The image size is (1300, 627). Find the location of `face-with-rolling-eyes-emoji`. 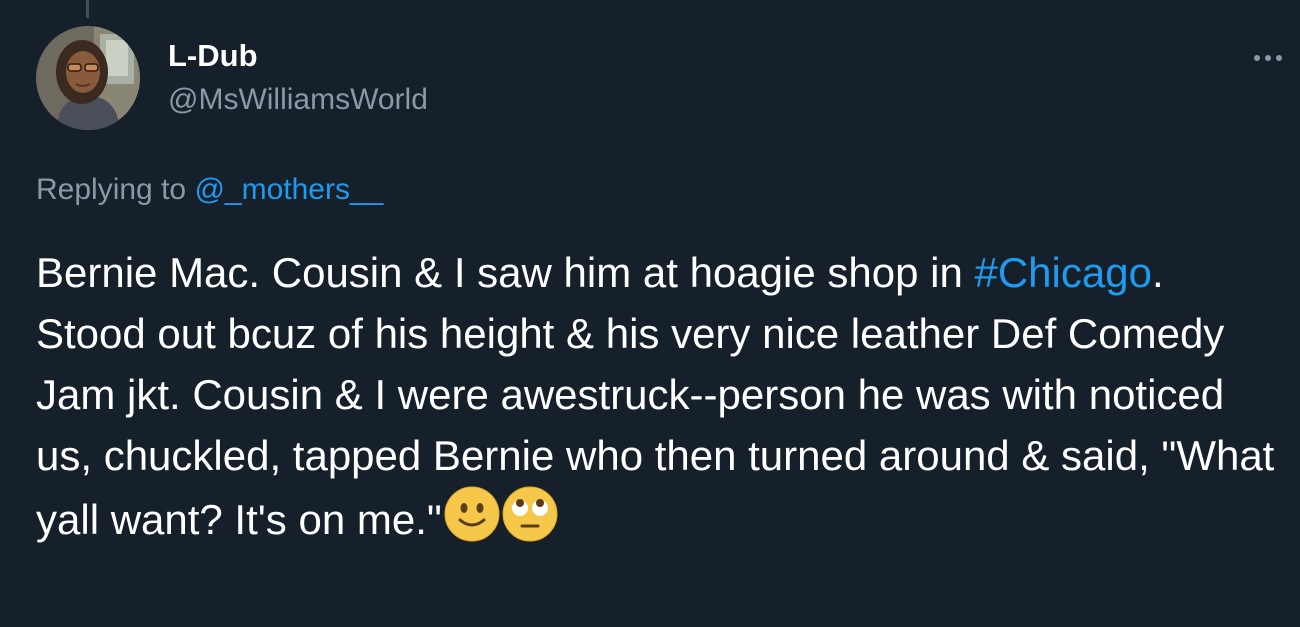

face-with-rolling-eyes-emoji is located at coordinates (530, 522).